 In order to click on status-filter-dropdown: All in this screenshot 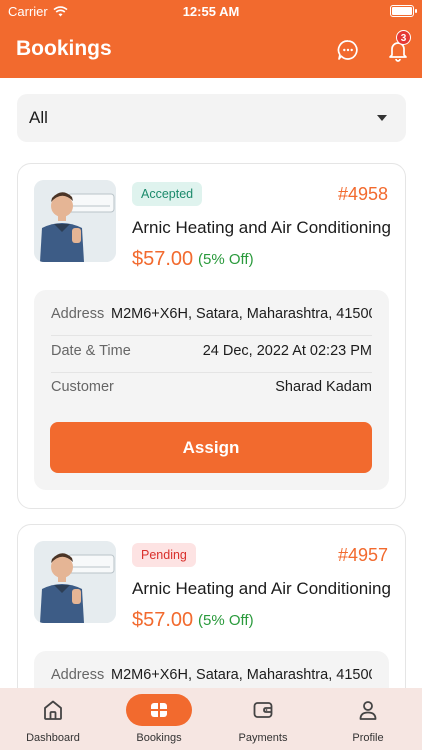, I will do `click(211, 118)`.